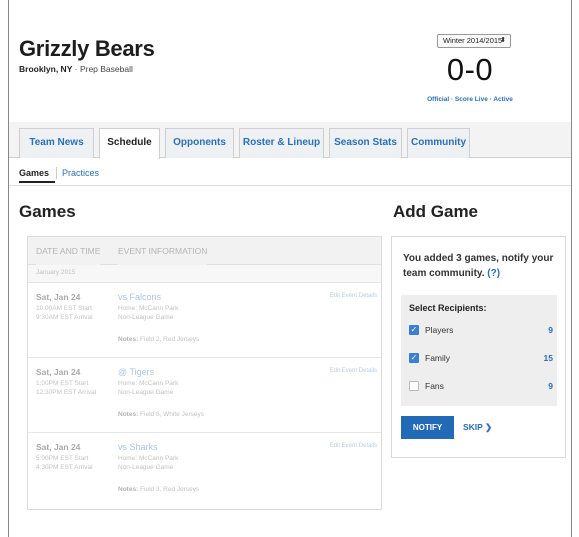 The image size is (579, 537). Describe the element at coordinates (170, 339) in the screenshot. I see `notes-text: Field 2, Red Jerseys` at that location.